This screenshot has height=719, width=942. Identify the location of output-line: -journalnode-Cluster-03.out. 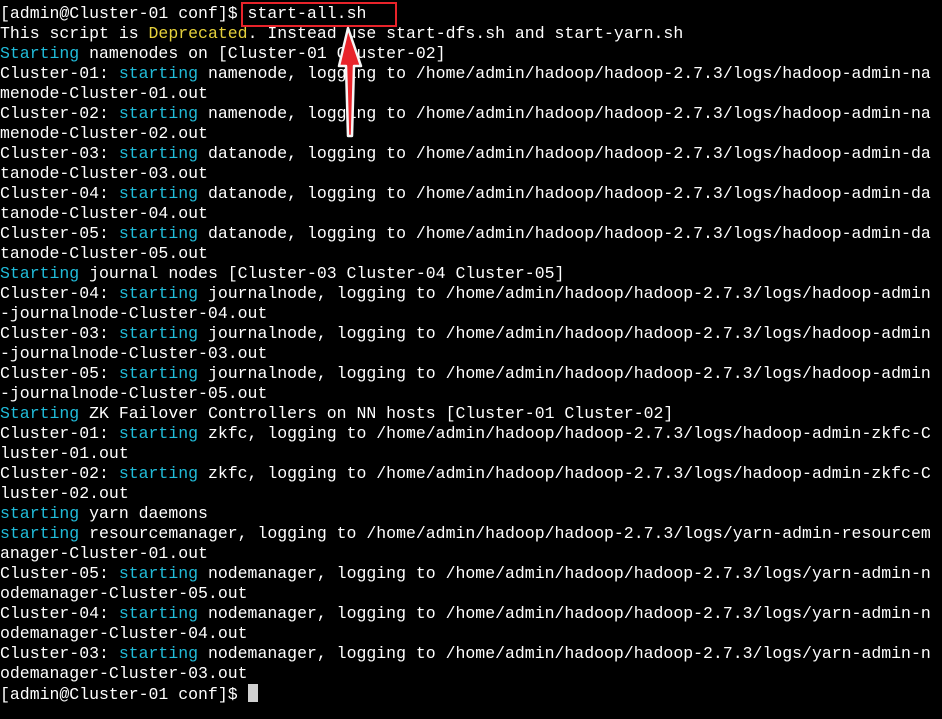
(471, 354).